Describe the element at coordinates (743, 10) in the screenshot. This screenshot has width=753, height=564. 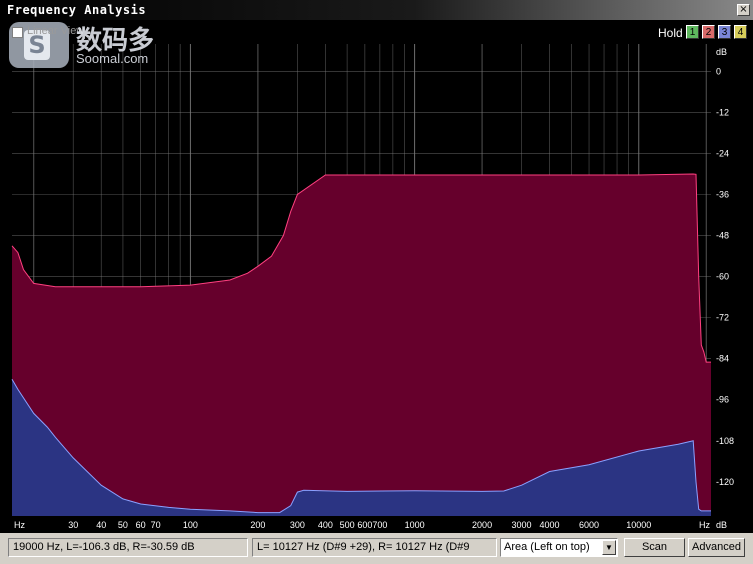
I see `close-button: ×` at that location.